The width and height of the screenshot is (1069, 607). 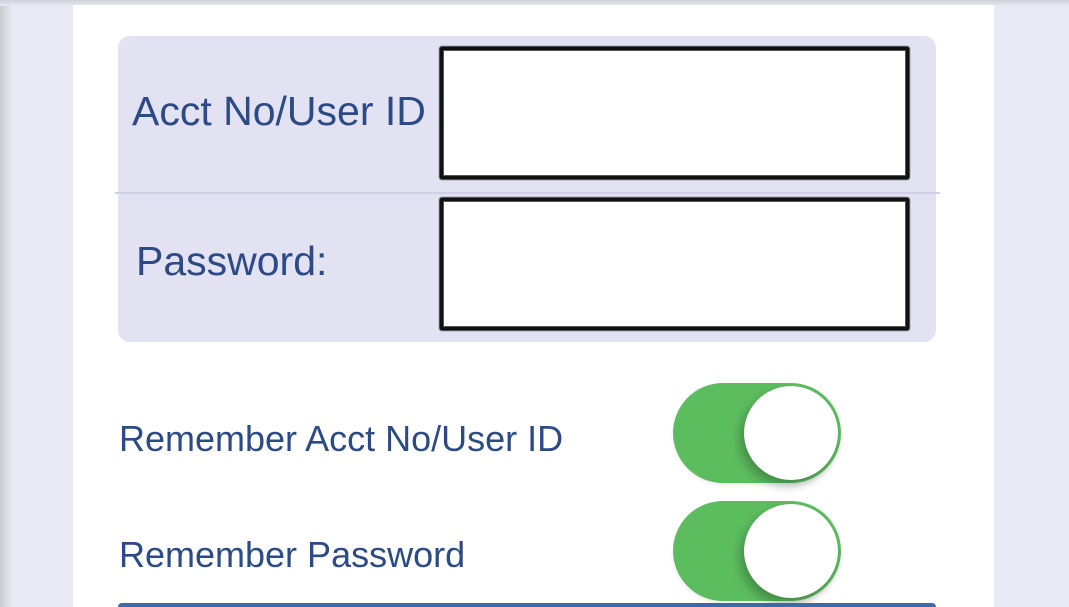 What do you see at coordinates (292, 554) in the screenshot?
I see `remember-password-label: Remember Password` at bounding box center [292, 554].